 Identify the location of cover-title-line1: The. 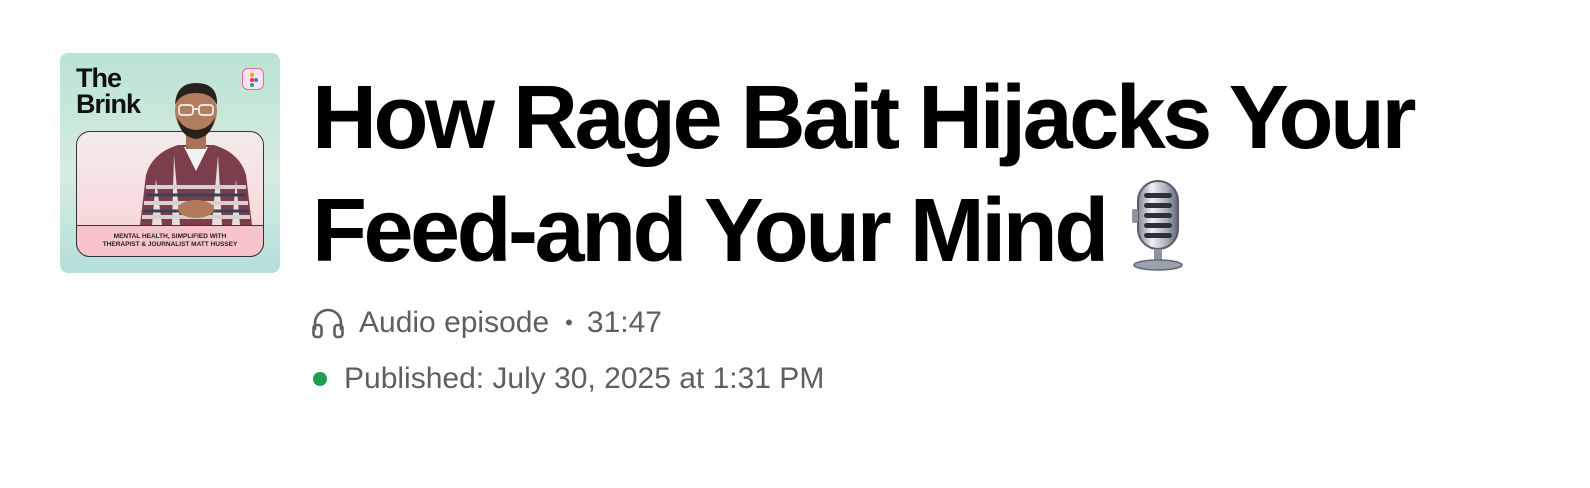
(99, 78).